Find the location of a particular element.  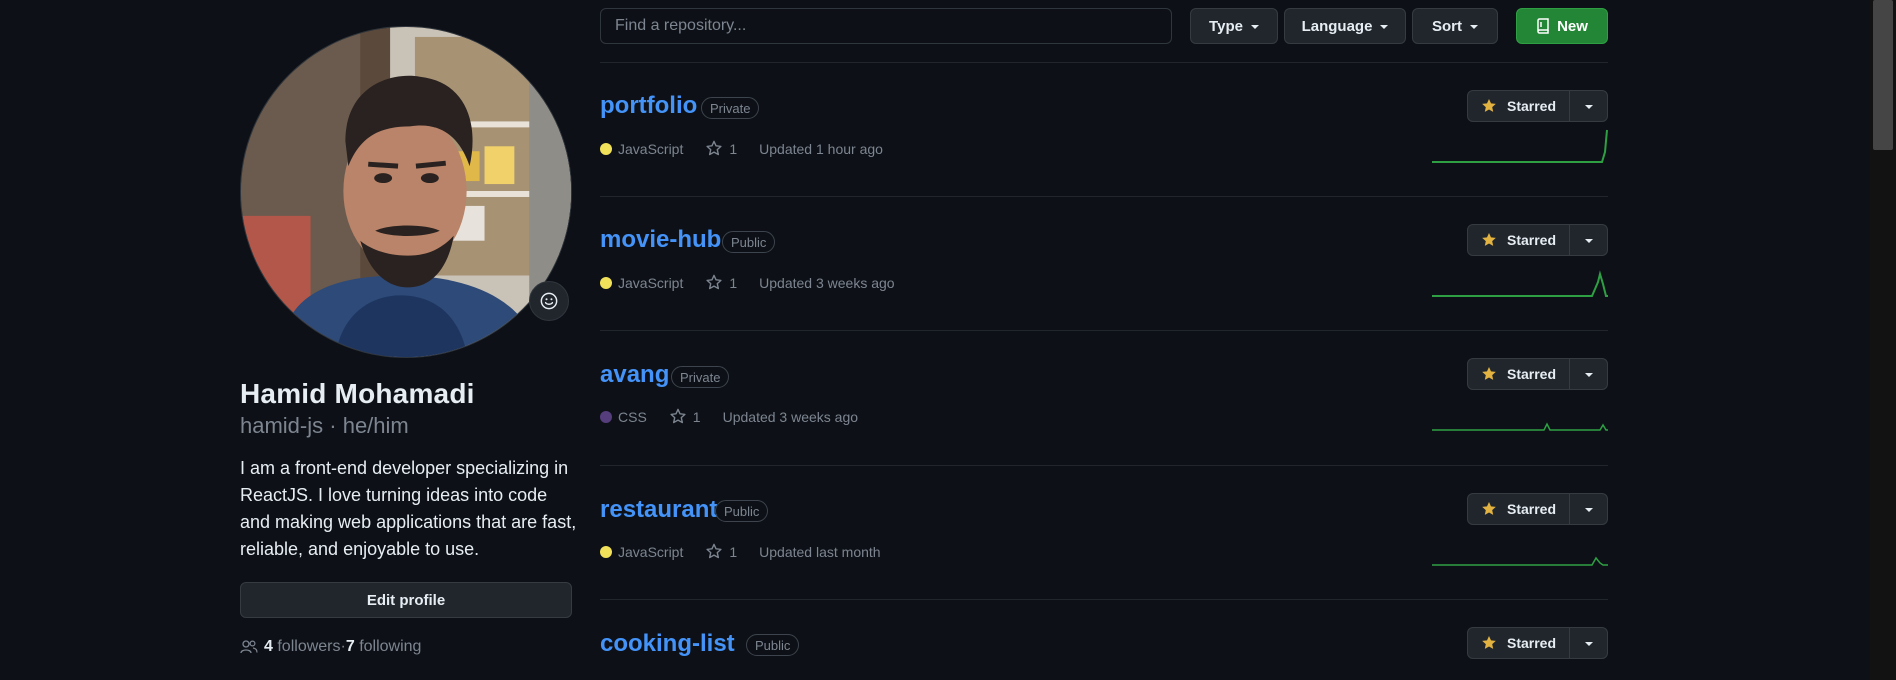

language-filter-button: Language is located at coordinates (1345, 26).